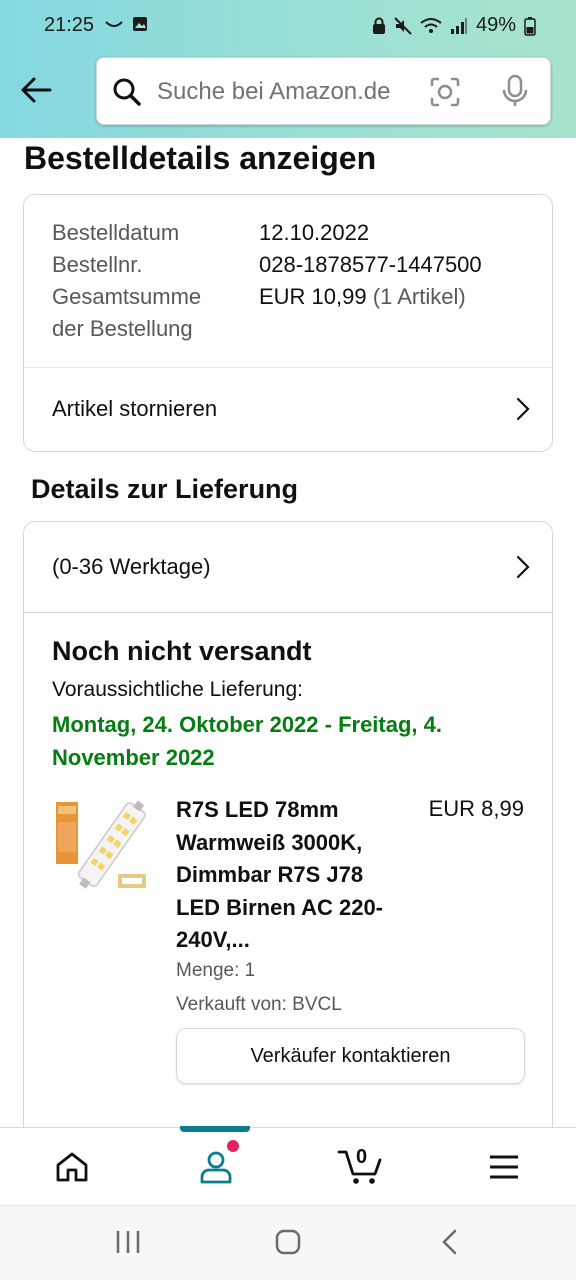 The image size is (576, 1280). What do you see at coordinates (419, 296) in the screenshot?
I see `order-item-count: (1 Artikel)` at bounding box center [419, 296].